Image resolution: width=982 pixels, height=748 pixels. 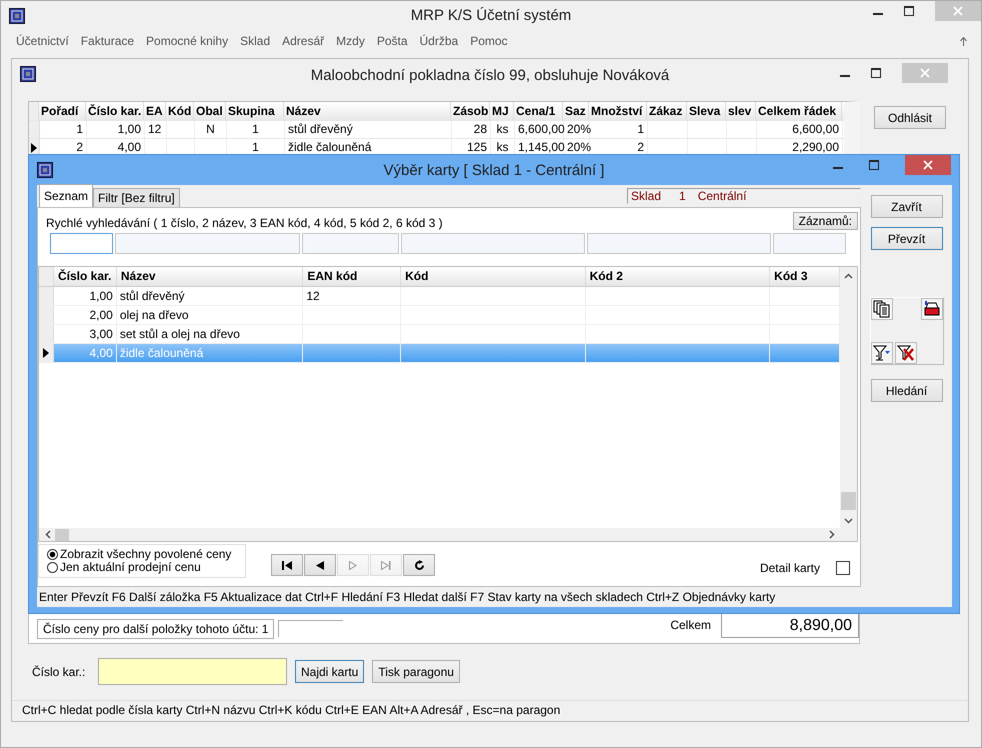 I want to click on quick-search-label: Rychlé vyhledávání ( 1 číslo, 2 název, 3 EAN kód, 4 kód, 5 kód 2, 6 kód 3 ), so click(x=244, y=223).